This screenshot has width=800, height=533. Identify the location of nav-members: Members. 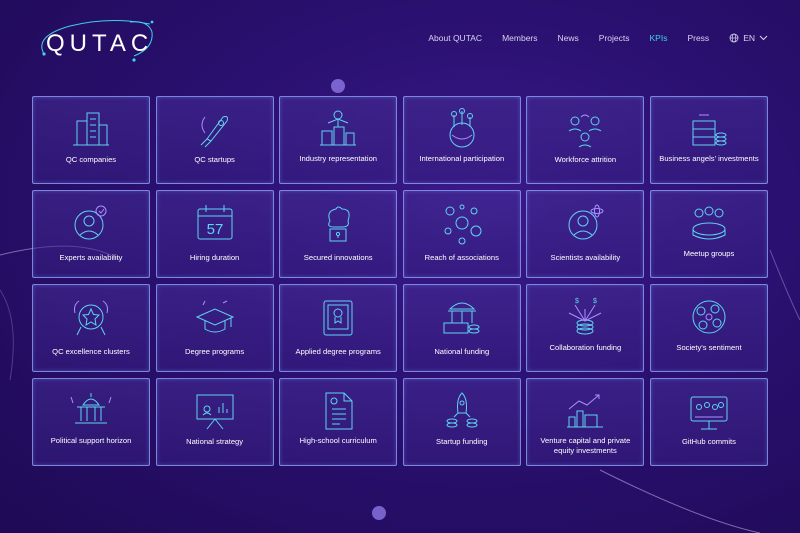
(519, 38).